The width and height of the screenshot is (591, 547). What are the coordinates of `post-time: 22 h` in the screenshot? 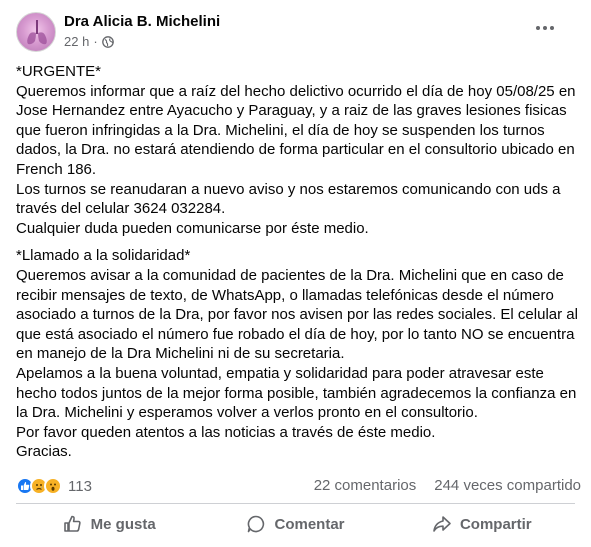 It's located at (76, 41).